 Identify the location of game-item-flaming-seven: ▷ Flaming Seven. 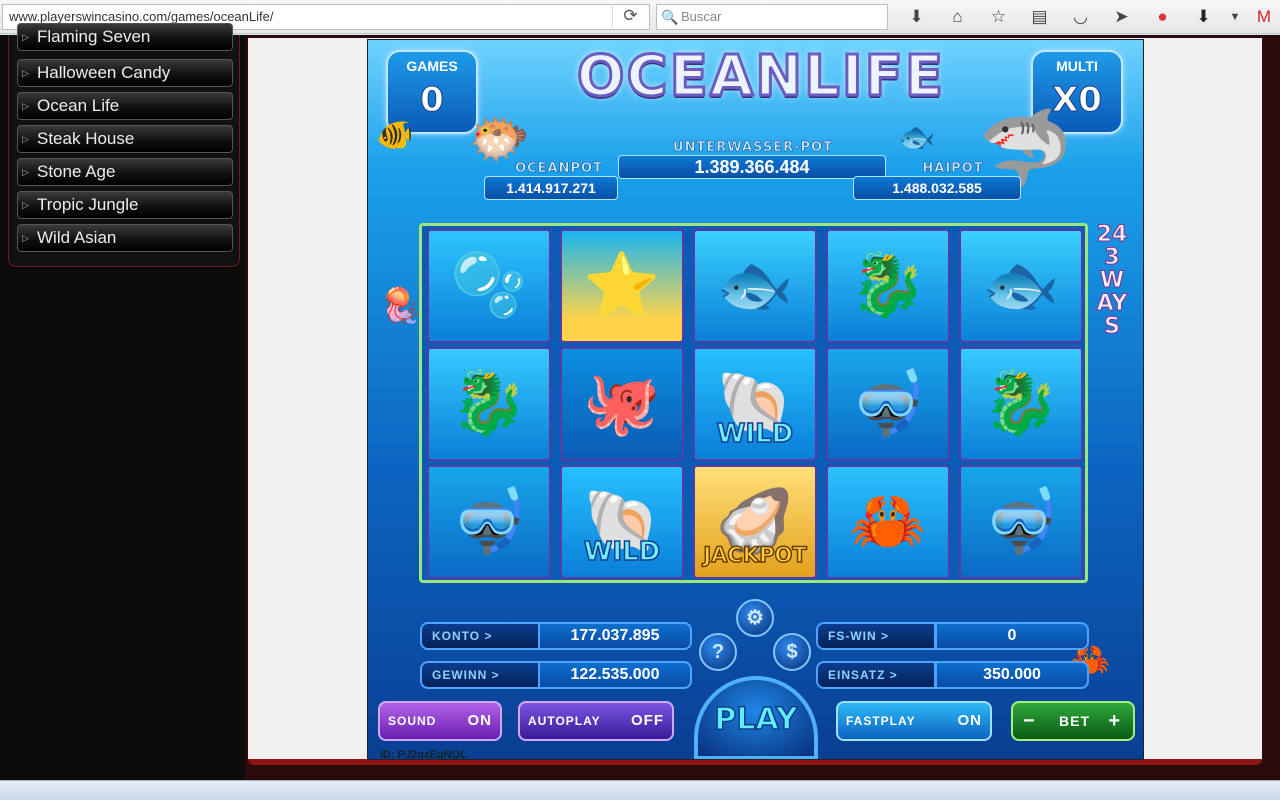
(125, 37).